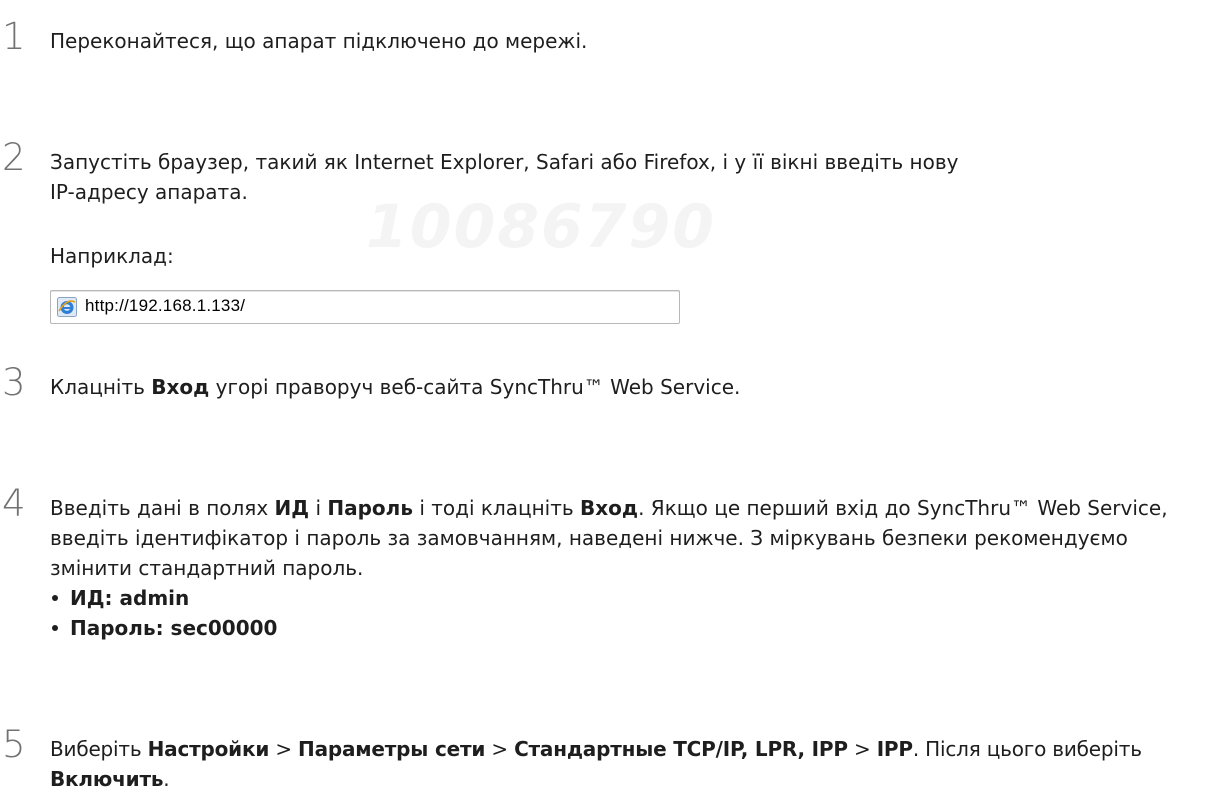 Image resolution: width=1205 pixels, height=810 pixels. I want to click on step-number: 4, so click(14, 503).